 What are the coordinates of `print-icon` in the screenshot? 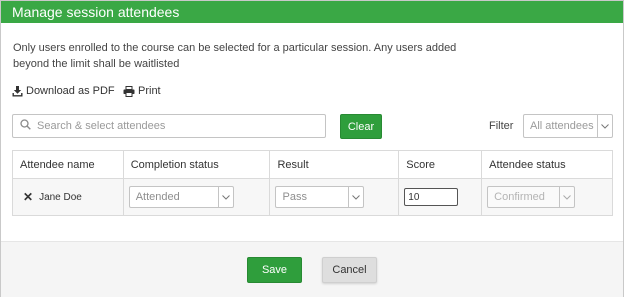 It's located at (129, 91).